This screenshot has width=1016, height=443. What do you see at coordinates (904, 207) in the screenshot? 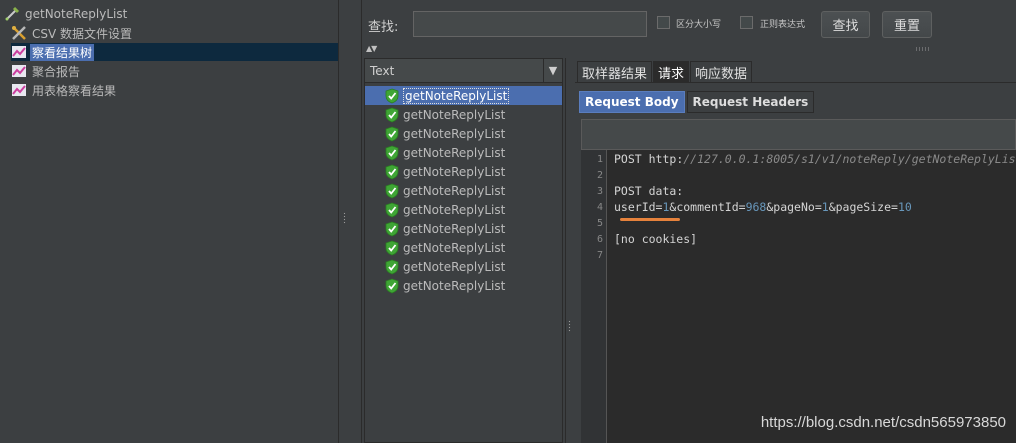
I see `param-value: 10` at bounding box center [904, 207].